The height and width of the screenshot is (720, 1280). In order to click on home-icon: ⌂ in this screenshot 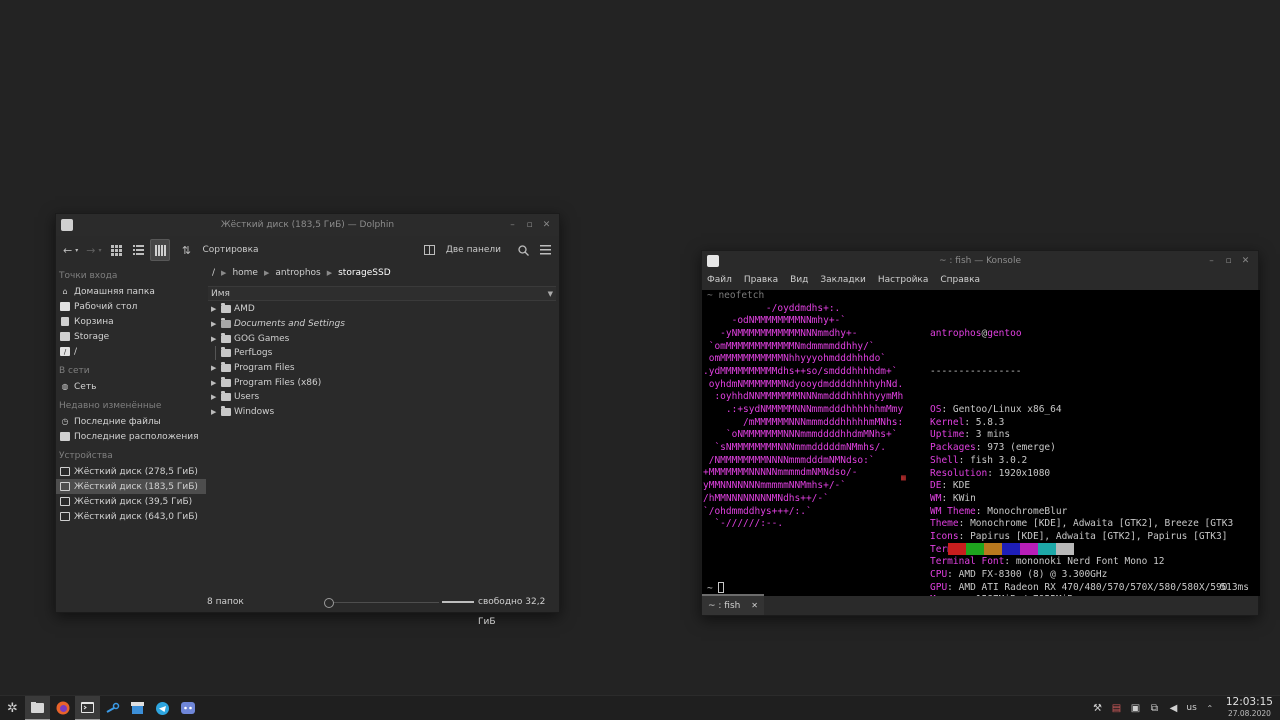, I will do `click(65, 291)`.